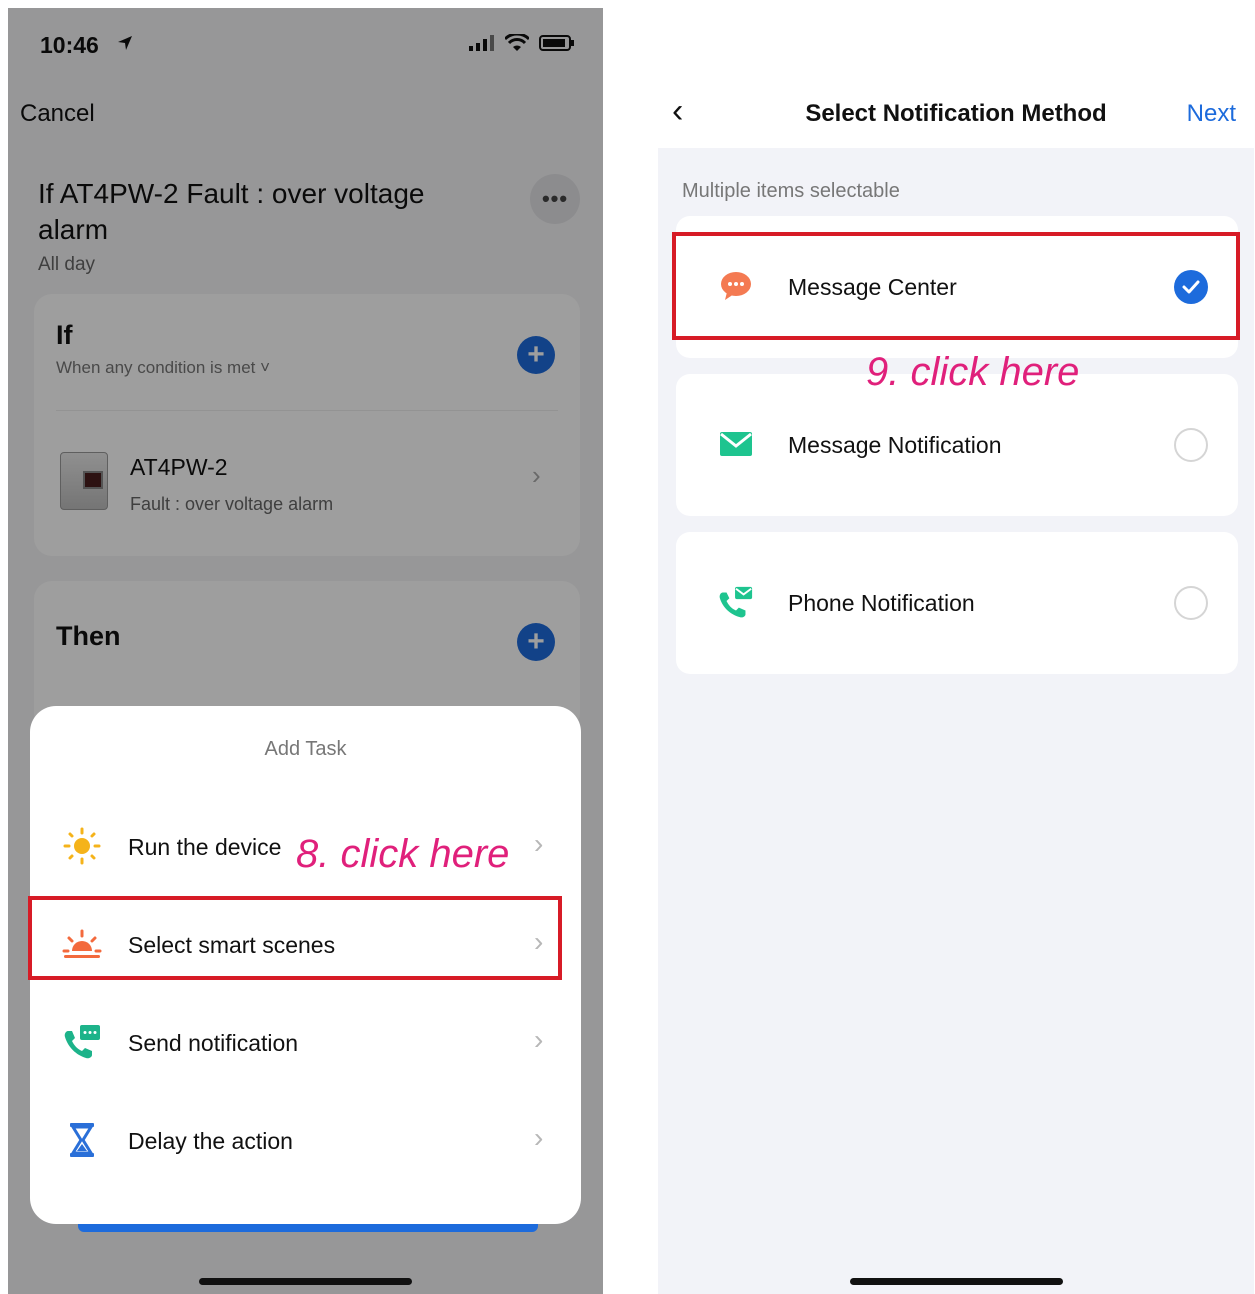  I want to click on next-button: Next, so click(1211, 114).